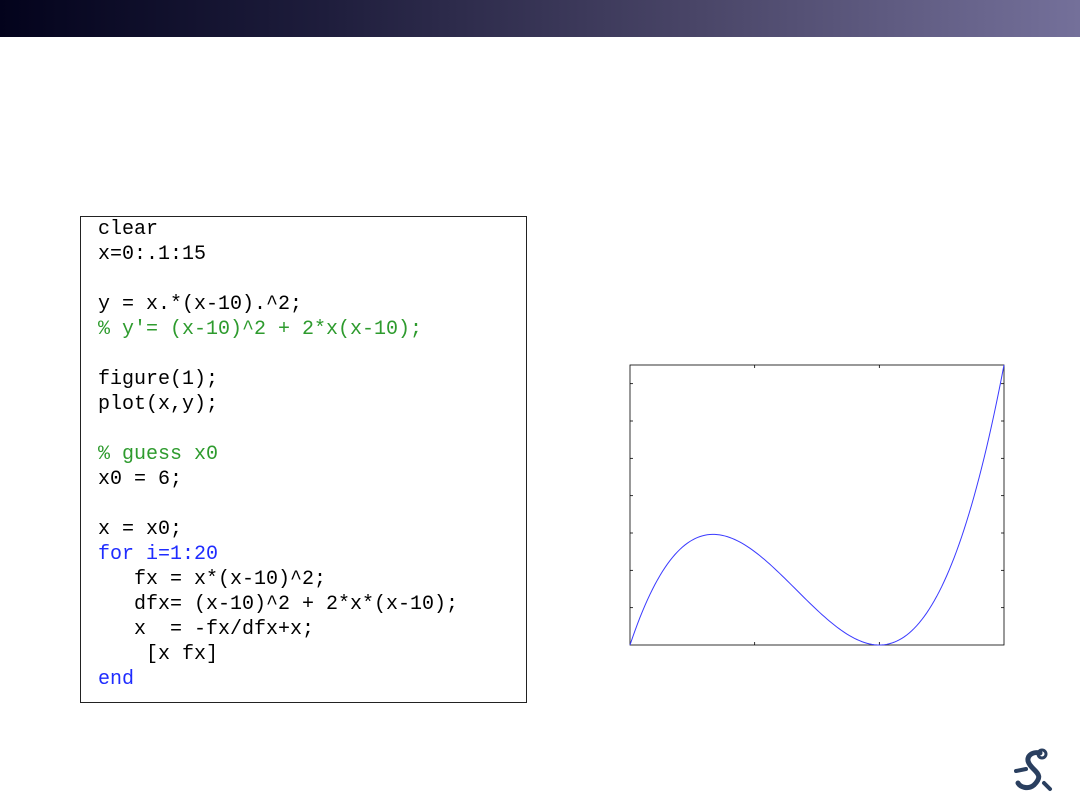 Image resolution: width=1080 pixels, height=810 pixels. What do you see at coordinates (158, 379) in the screenshot?
I see `code-line: figure(1);` at bounding box center [158, 379].